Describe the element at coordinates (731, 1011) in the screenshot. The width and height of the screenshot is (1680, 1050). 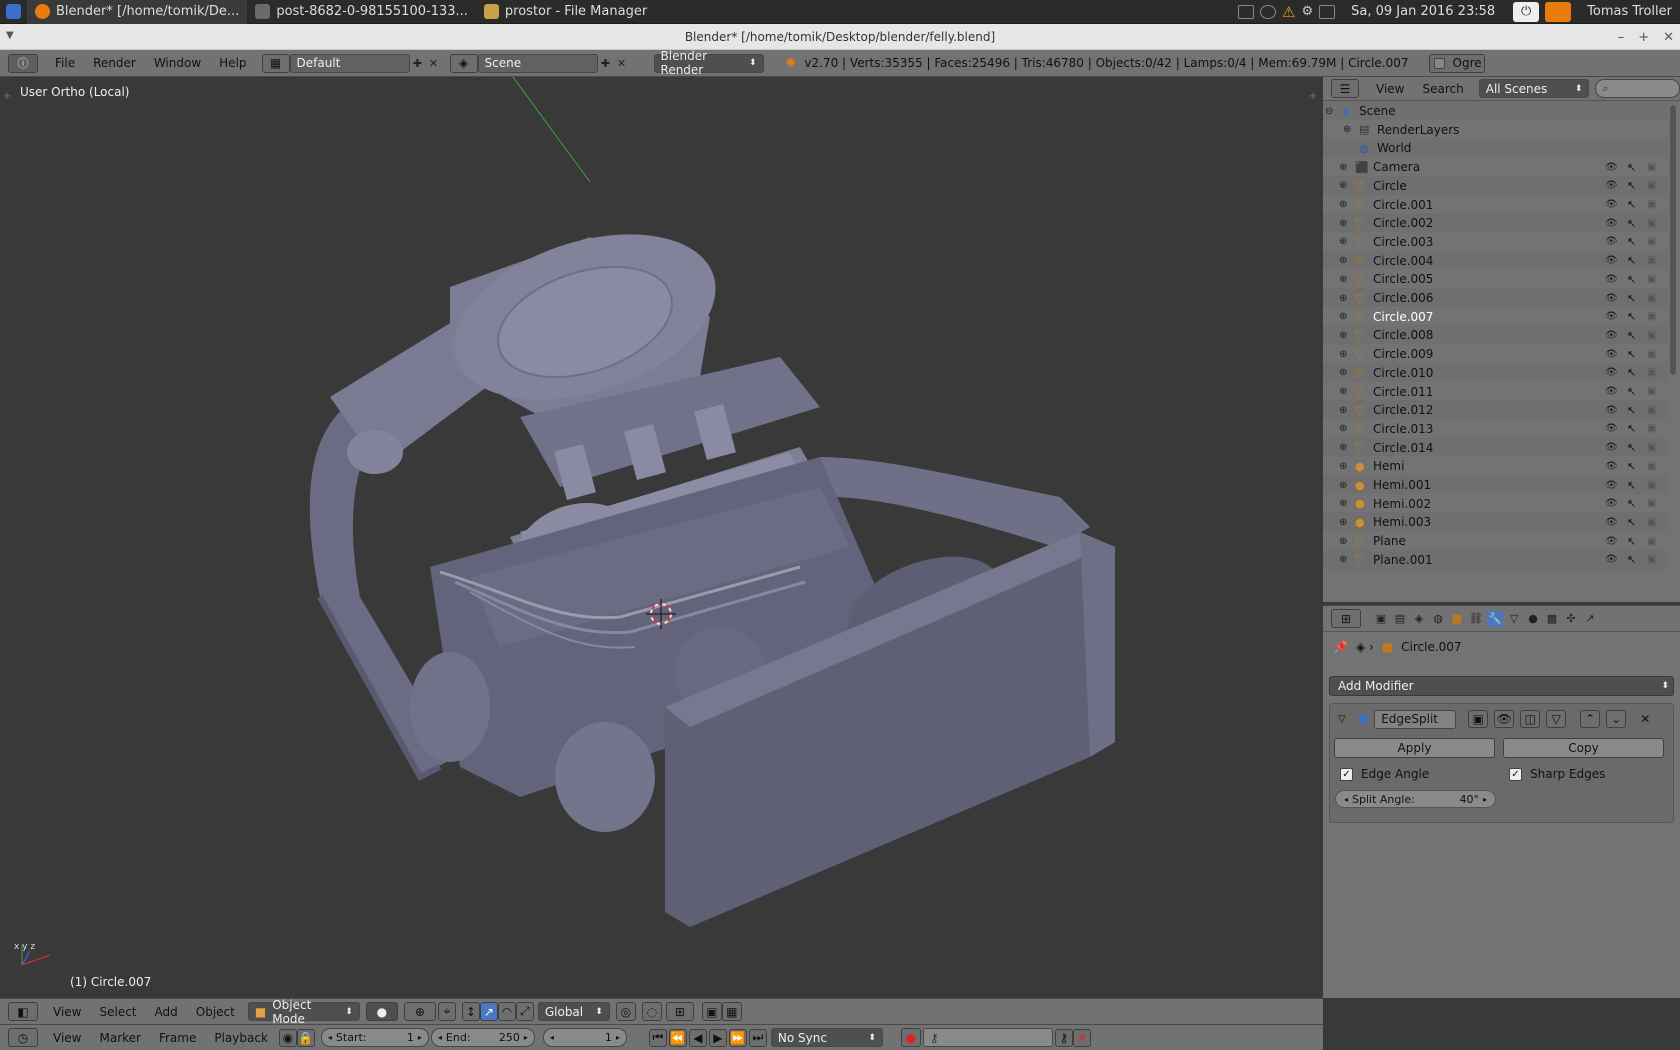
I see `render-animation-icon: ▦` at that location.